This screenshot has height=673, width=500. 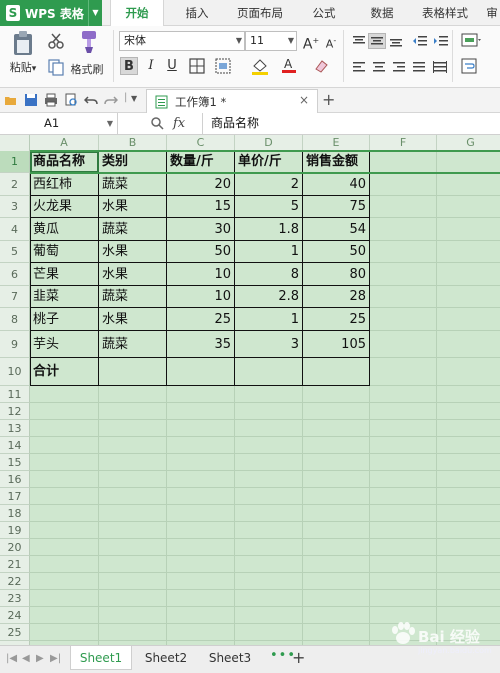 I want to click on cell-c6: 10, so click(x=201, y=274).